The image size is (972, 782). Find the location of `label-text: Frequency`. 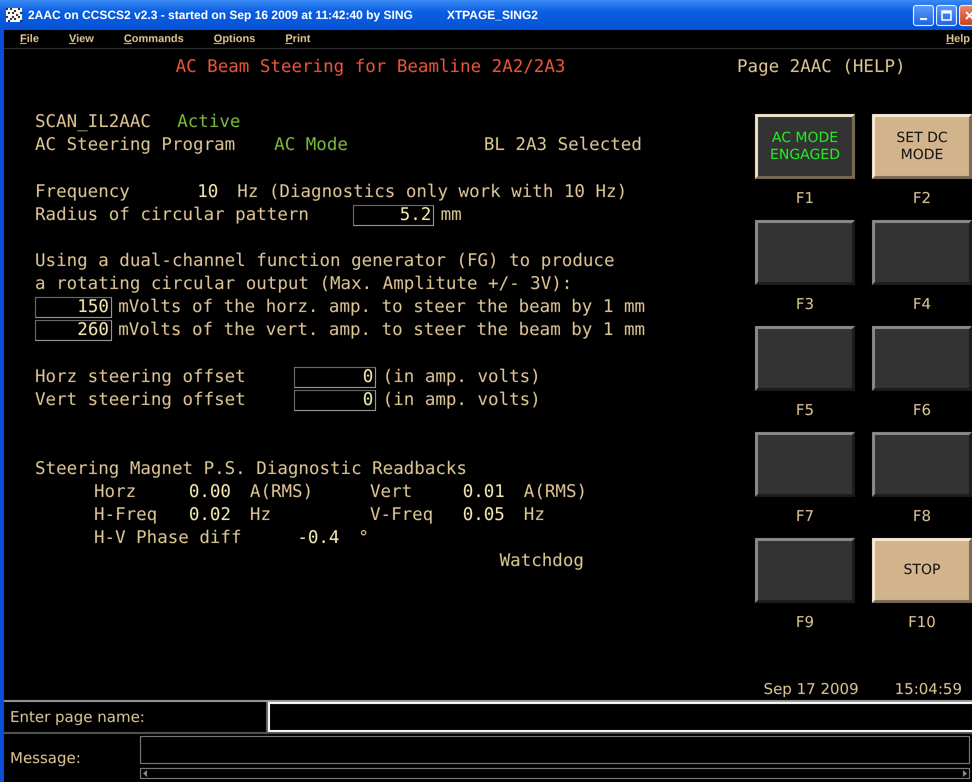

label-text: Frequency is located at coordinates (82, 192).